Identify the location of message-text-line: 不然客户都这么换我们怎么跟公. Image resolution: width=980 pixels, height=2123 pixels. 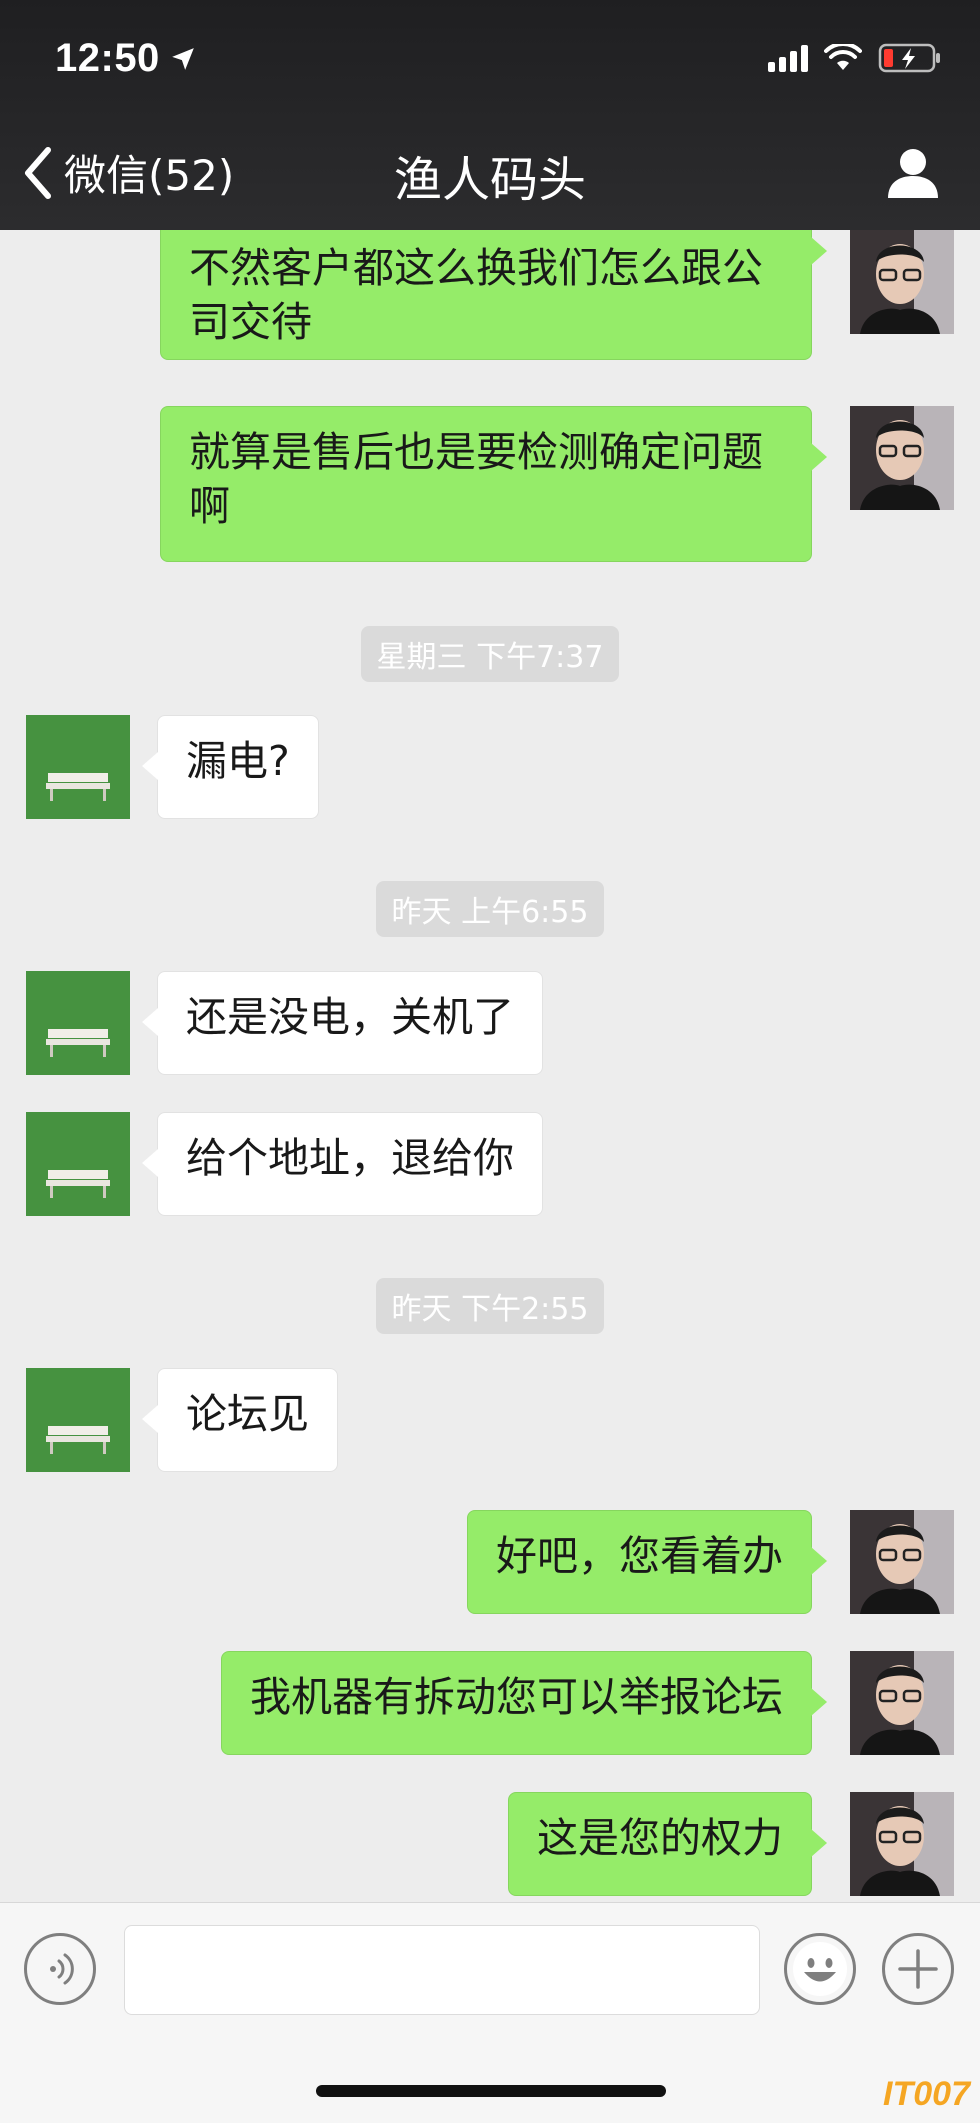
(476, 268).